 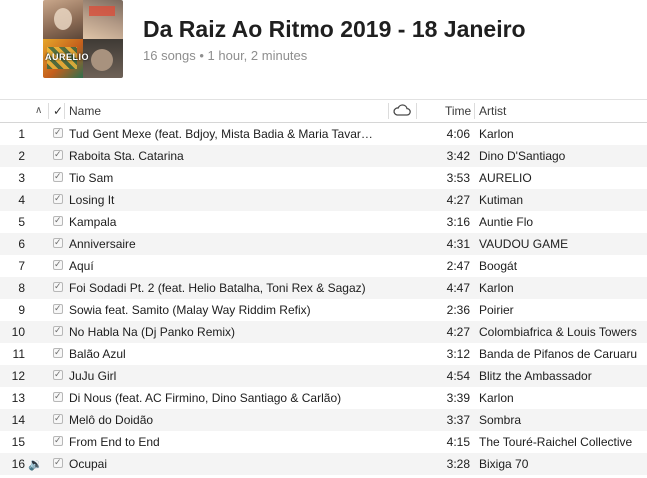 What do you see at coordinates (402, 111) in the screenshot?
I see `cloud-icon` at bounding box center [402, 111].